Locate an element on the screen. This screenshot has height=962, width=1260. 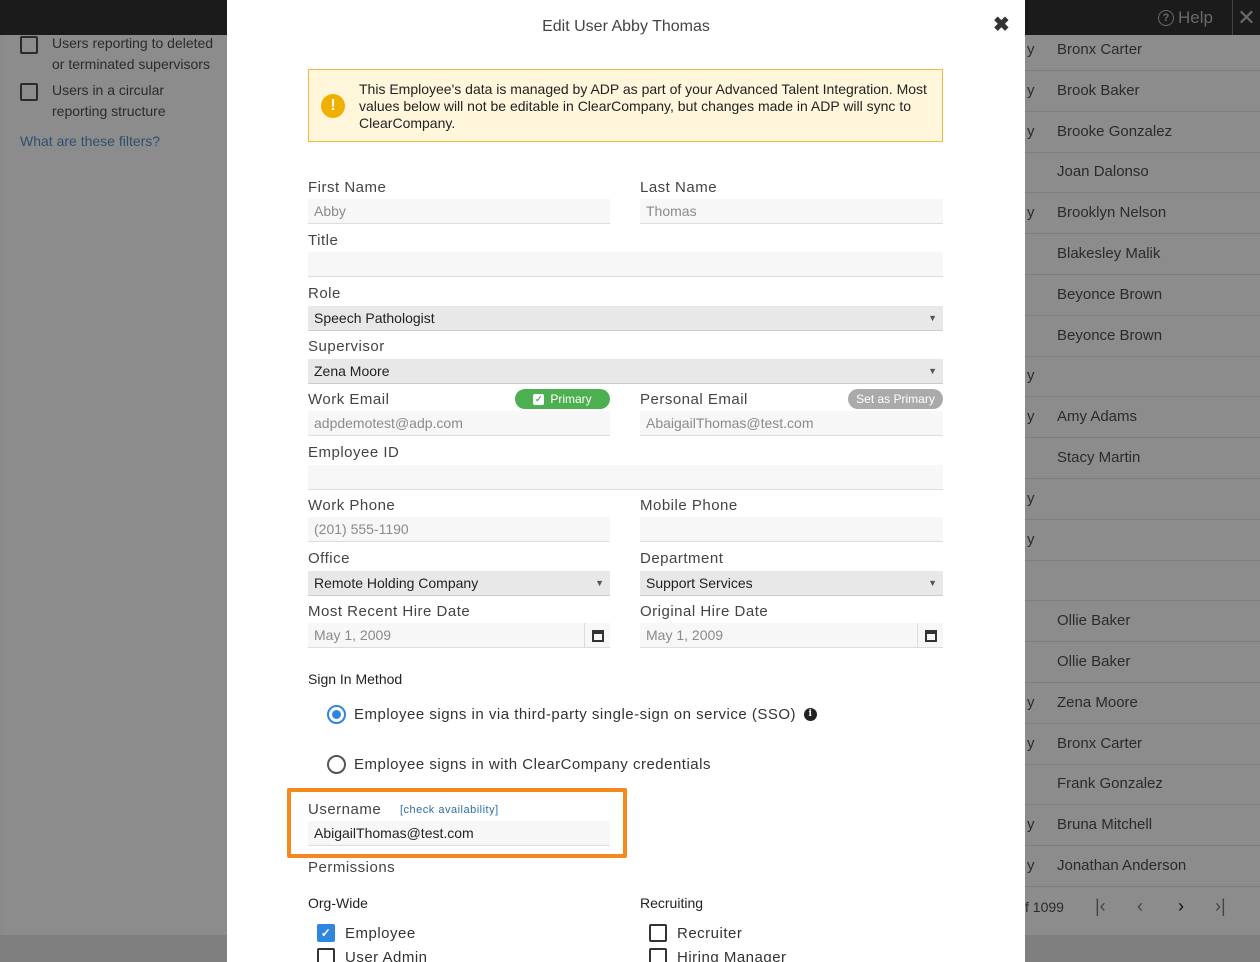
recent-hire-value: May 1, 2009 is located at coordinates (353, 635).